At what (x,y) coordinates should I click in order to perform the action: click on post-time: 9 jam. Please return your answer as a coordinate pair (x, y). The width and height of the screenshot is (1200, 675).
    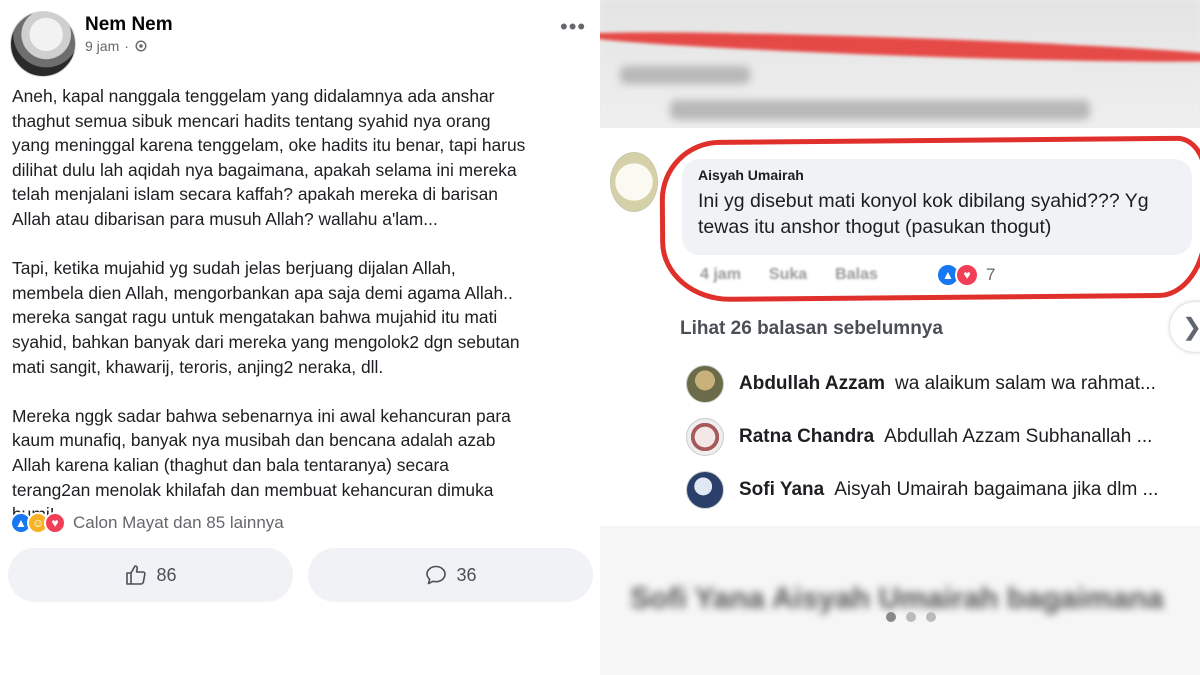
    Looking at the image, I should click on (102, 46).